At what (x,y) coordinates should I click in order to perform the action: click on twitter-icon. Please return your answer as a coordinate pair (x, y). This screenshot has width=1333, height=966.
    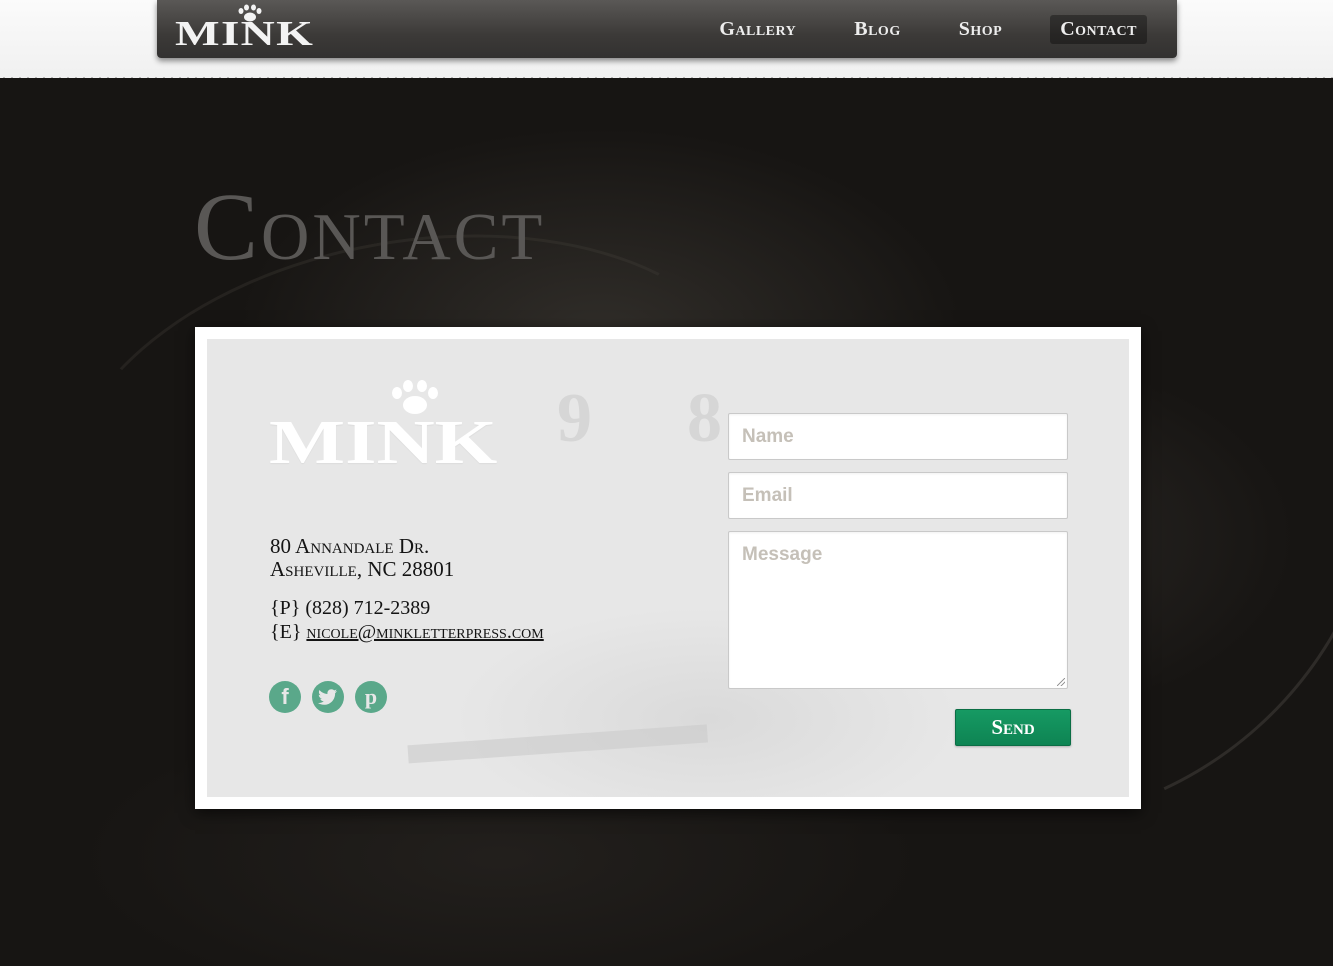
    Looking at the image, I should click on (328, 697).